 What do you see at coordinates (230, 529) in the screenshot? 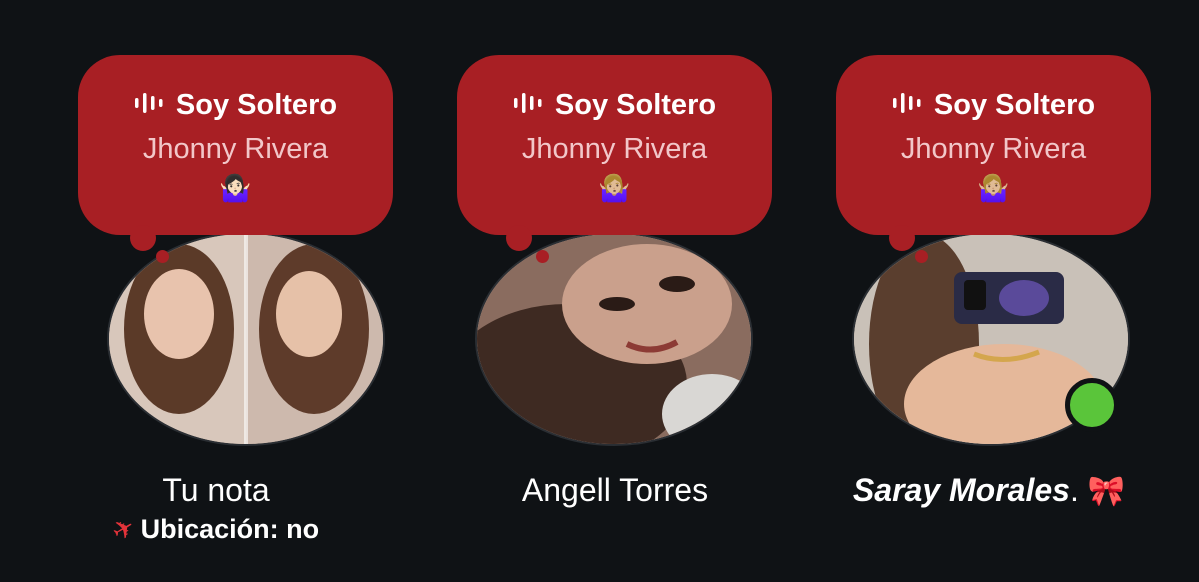
I see `location-status-text: Ubicación: no` at bounding box center [230, 529].